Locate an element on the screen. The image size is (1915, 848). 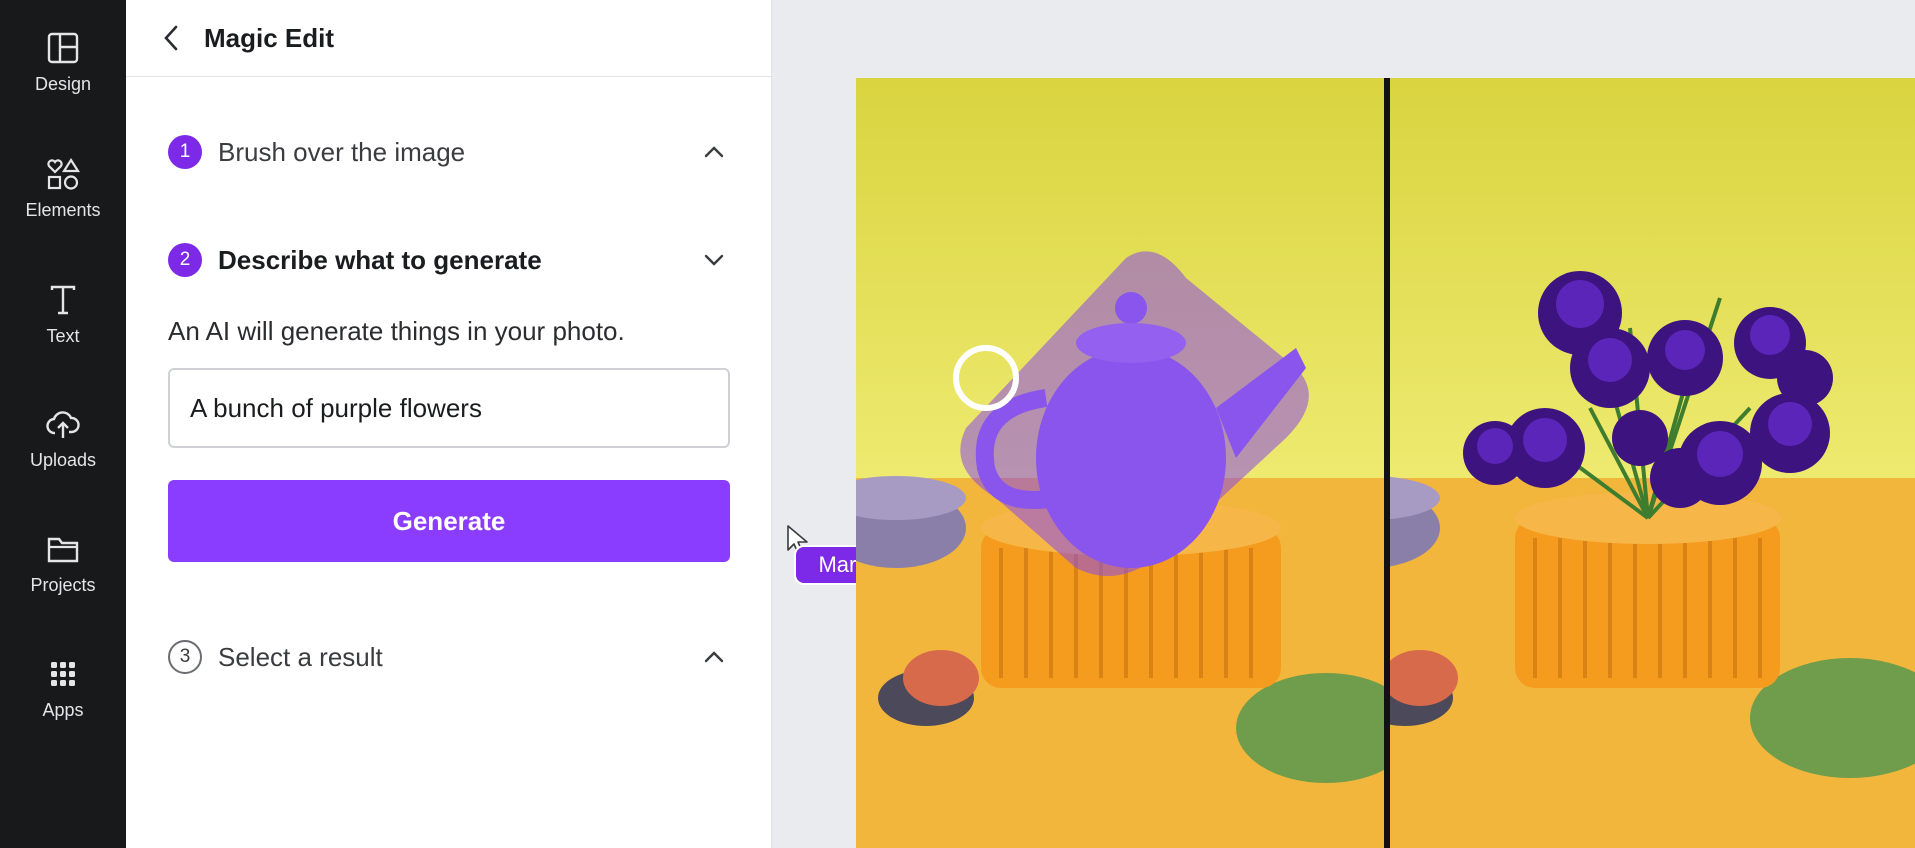
step-number-badge: 3 is located at coordinates (185, 657).